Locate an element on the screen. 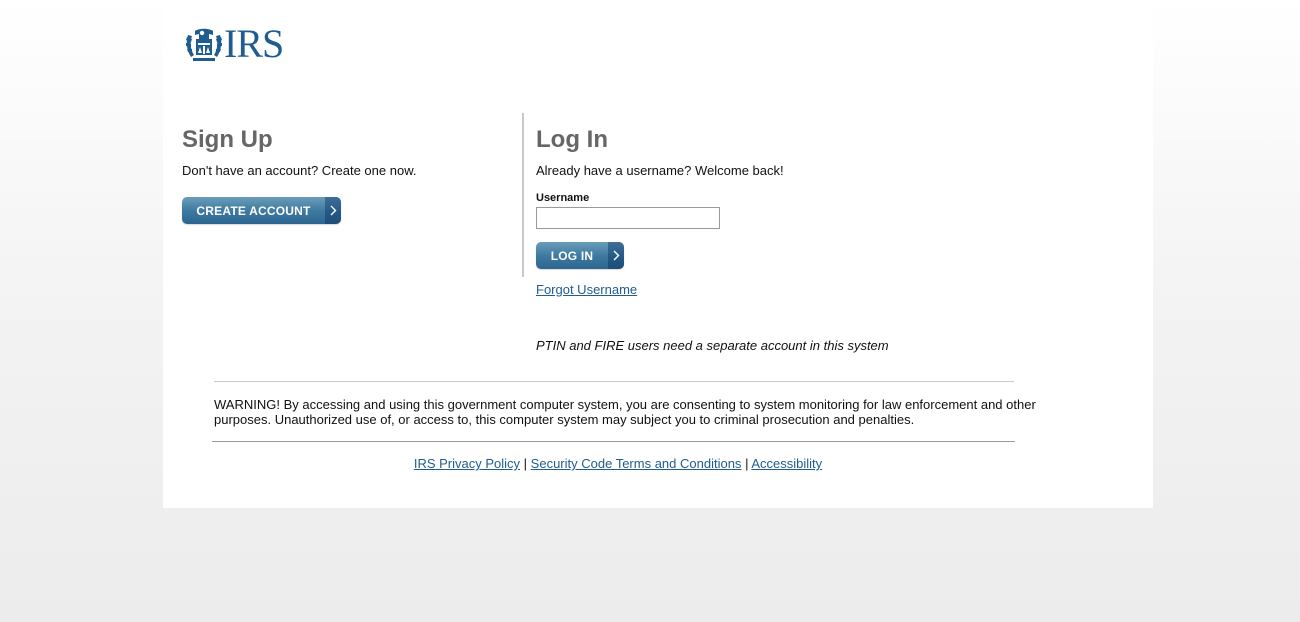  accessibility-link: Accessibility is located at coordinates (786, 463).